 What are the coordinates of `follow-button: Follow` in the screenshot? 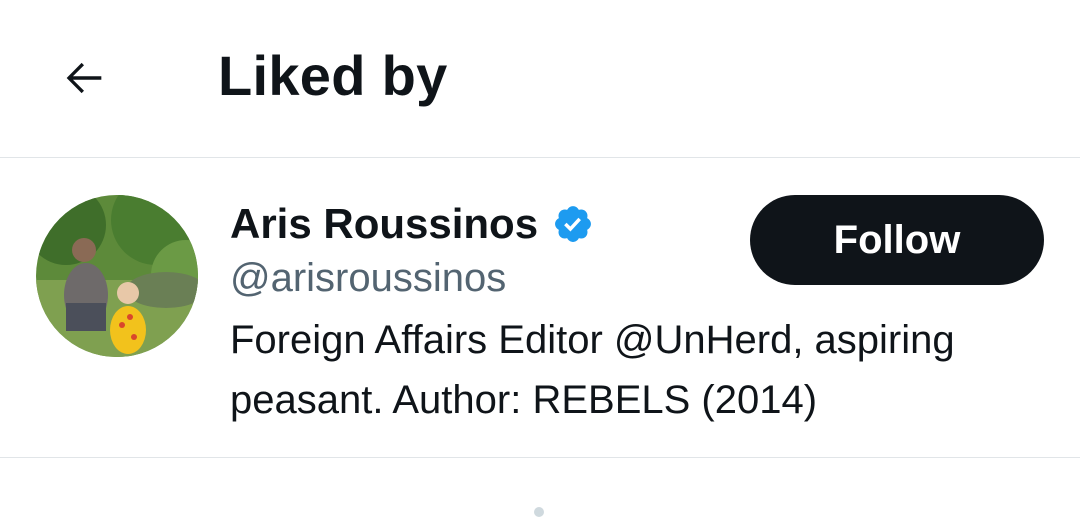 It's located at (897, 240).